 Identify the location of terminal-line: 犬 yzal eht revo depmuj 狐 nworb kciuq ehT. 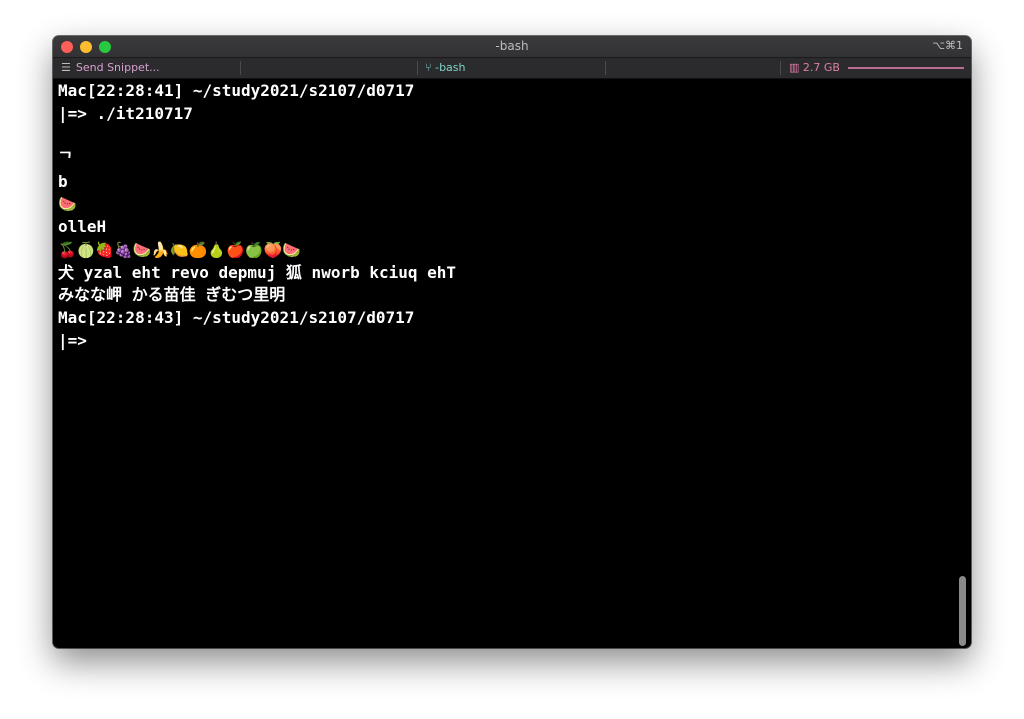
(257, 272).